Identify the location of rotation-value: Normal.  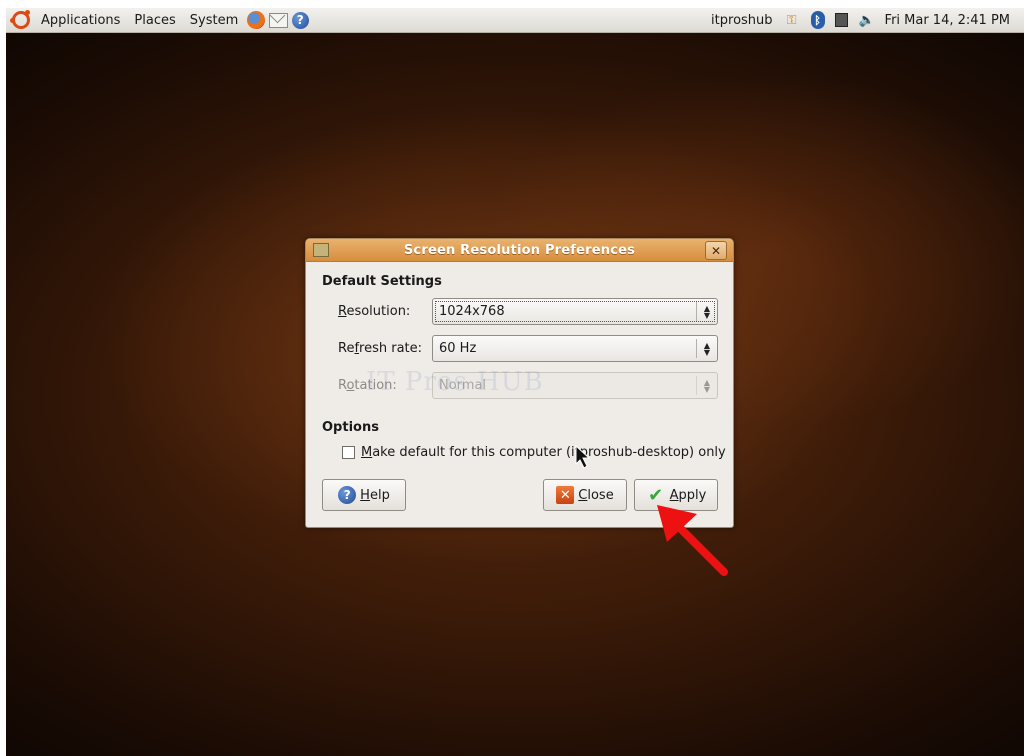
(463, 385).